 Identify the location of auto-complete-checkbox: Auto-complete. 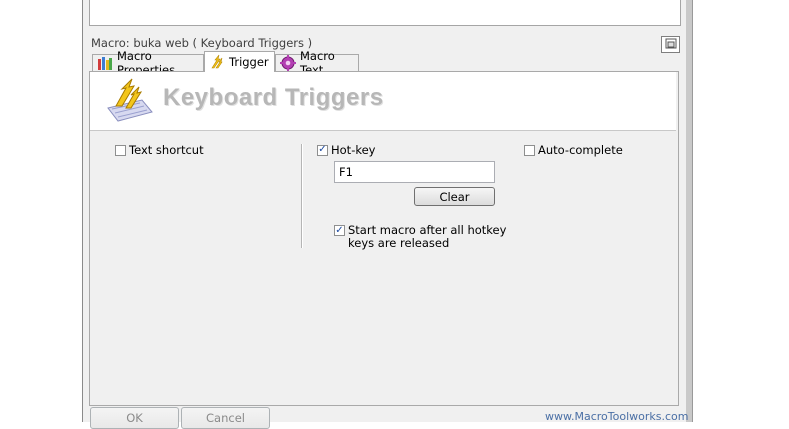
(573, 150).